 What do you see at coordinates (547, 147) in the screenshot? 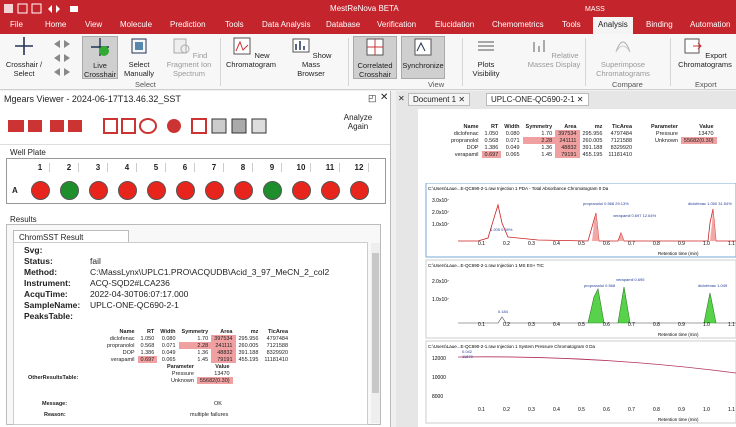
I see `table-cell: 1.36` at bounding box center [547, 147].